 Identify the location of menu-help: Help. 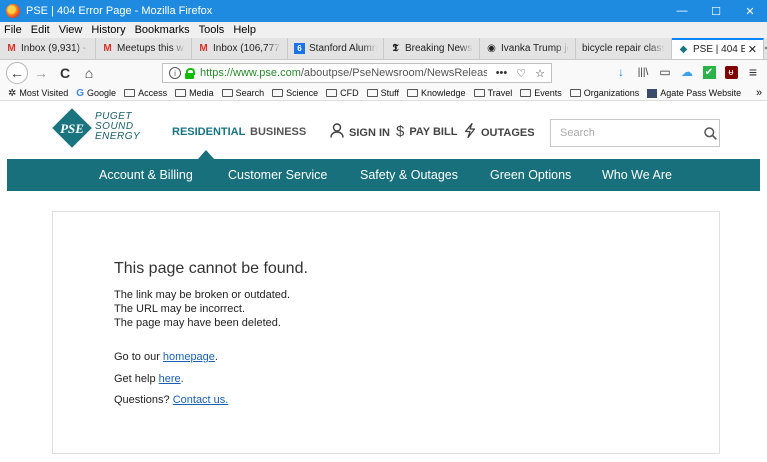
(244, 30).